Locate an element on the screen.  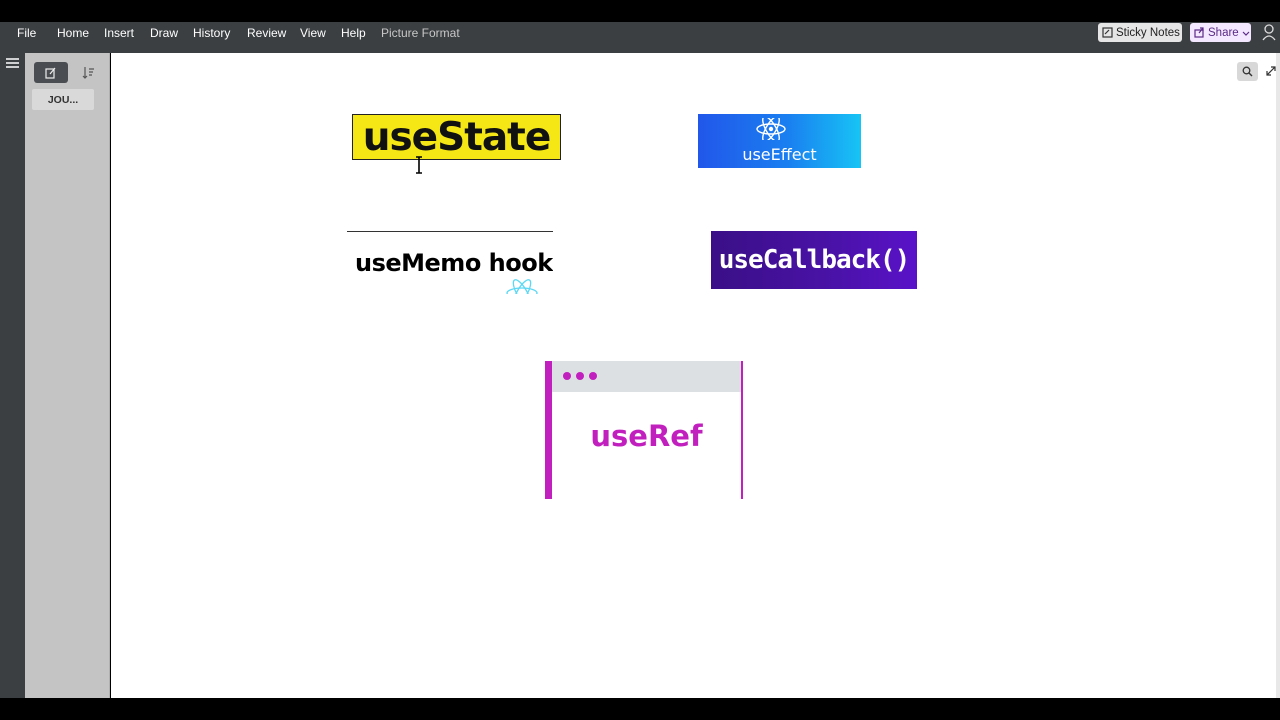
person-icon is located at coordinates (1270, 32).